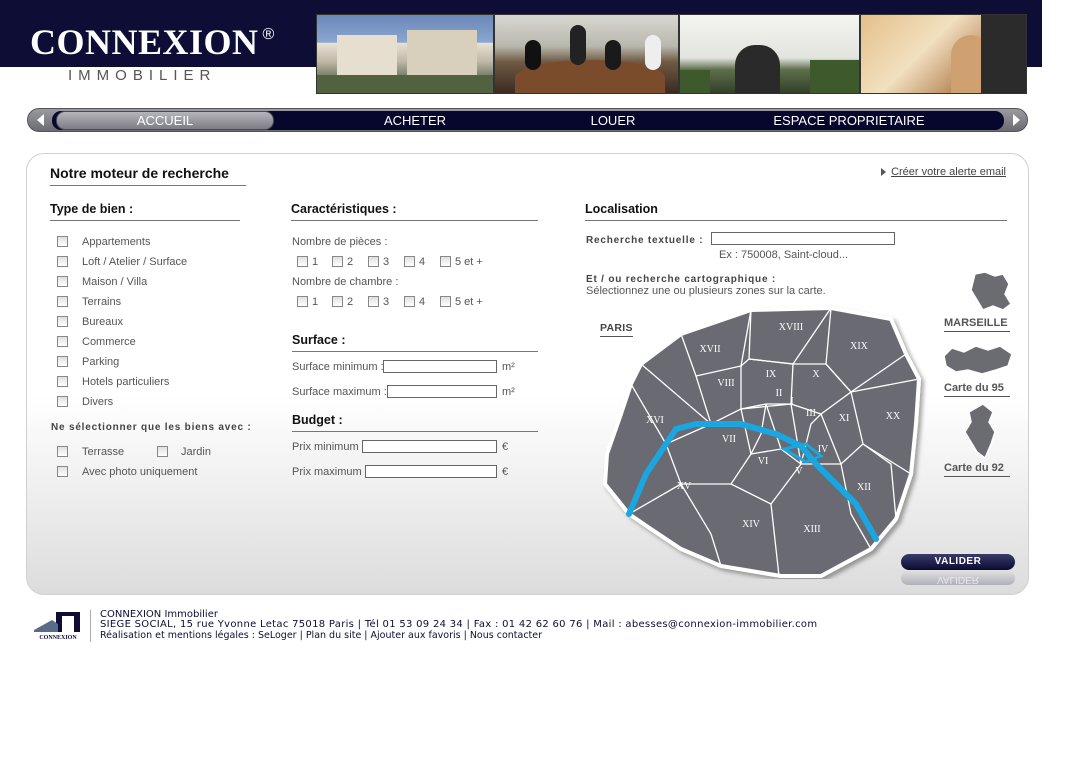 The image size is (1070, 768). I want to click on nav-item-louer: LOUER, so click(613, 120).